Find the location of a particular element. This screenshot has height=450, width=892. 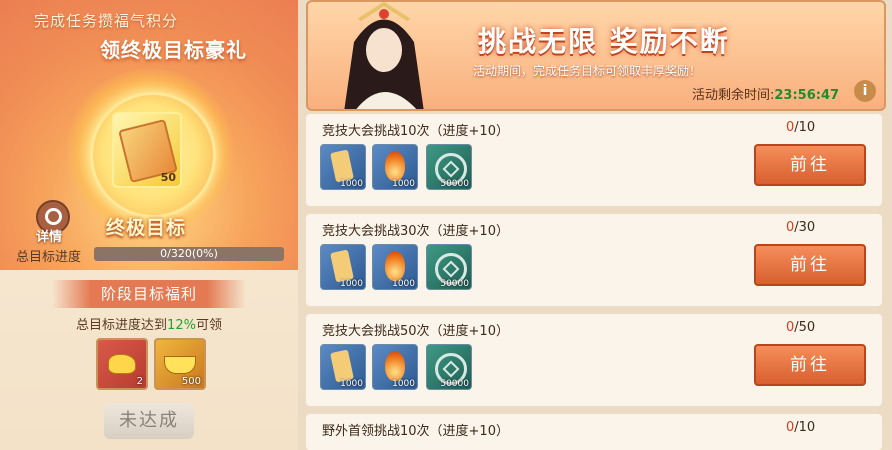

timer-label: 活动剩余时间: is located at coordinates (733, 95).